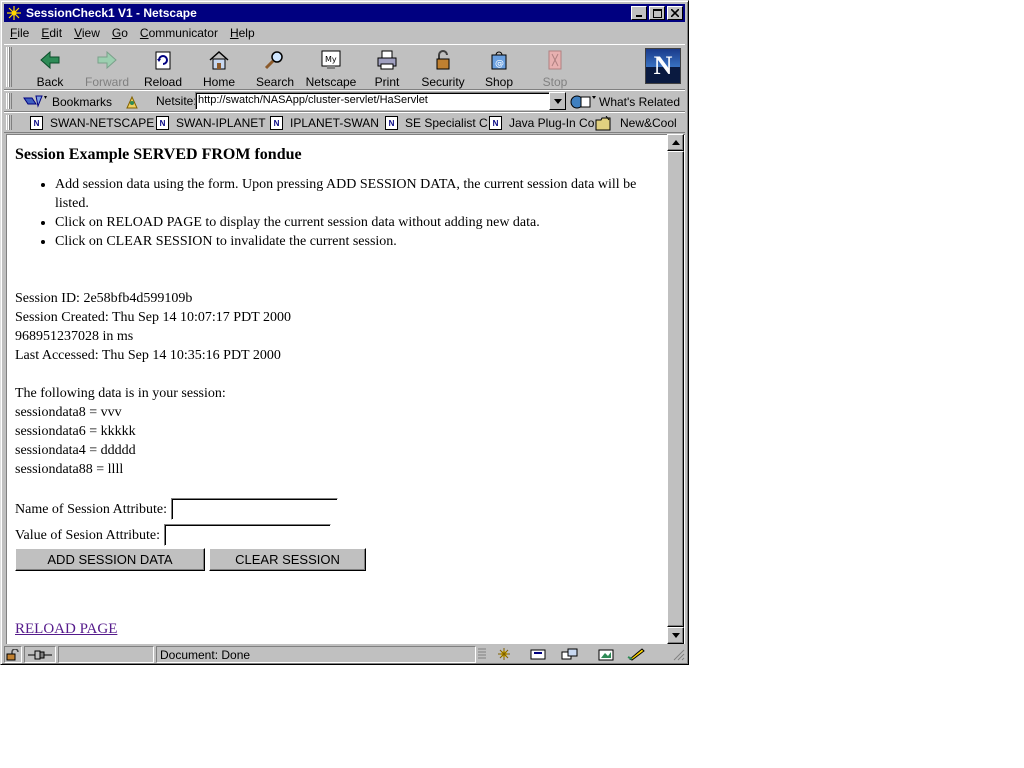  I want to click on component-bar, so click(573, 654).